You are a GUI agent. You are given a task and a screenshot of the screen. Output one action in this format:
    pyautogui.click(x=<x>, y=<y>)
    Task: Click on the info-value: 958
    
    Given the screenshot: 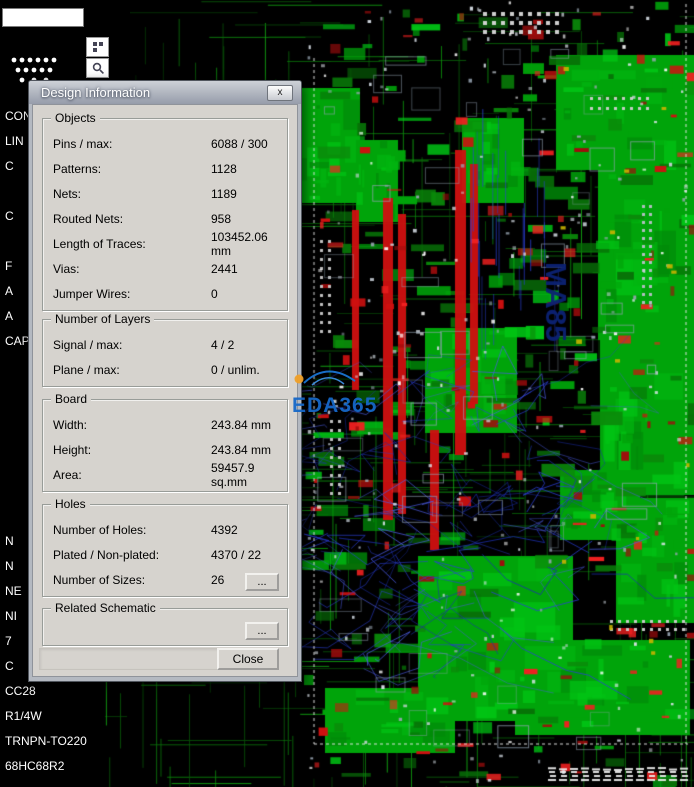 What is the action you would take?
    pyautogui.click(x=221, y=218)
    